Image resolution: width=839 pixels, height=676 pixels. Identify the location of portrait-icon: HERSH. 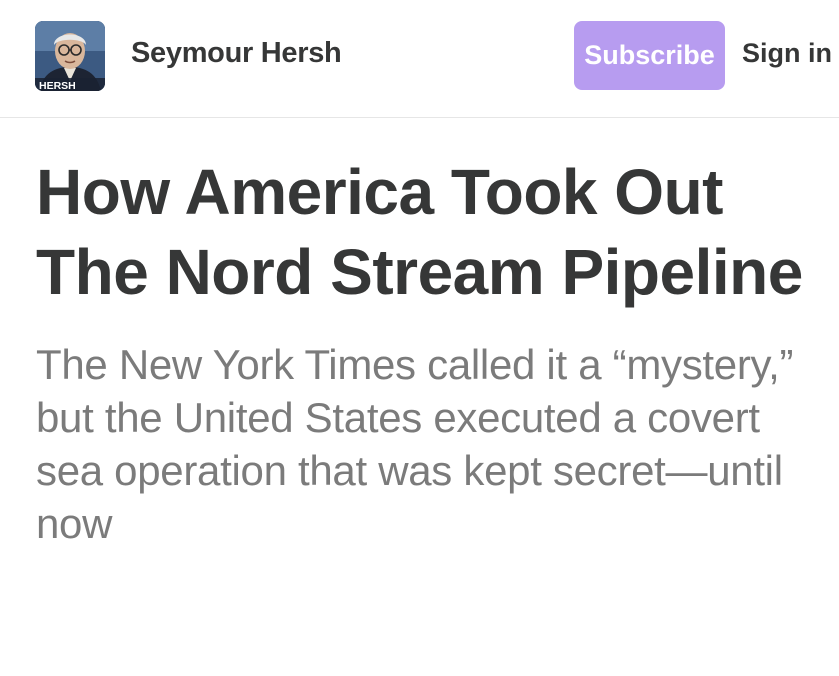
(70, 56).